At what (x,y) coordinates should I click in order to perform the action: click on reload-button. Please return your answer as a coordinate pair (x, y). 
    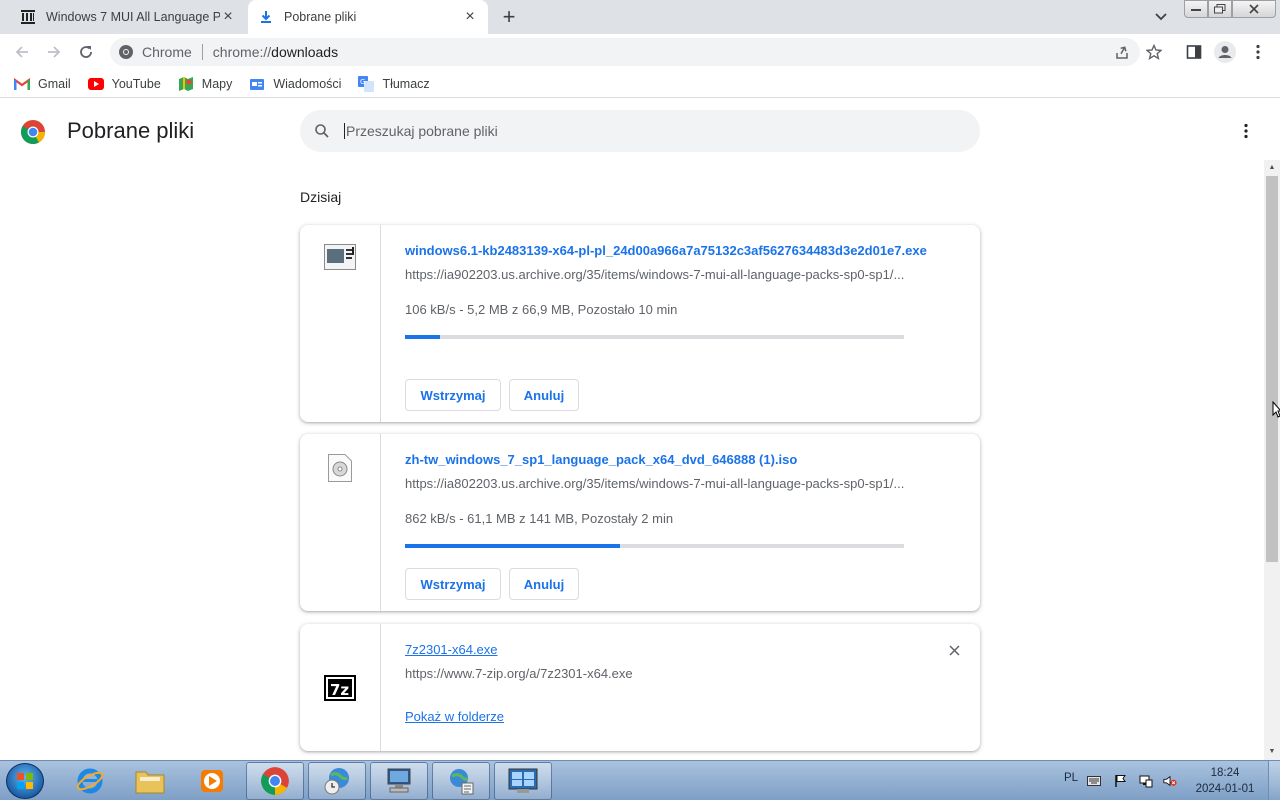
    Looking at the image, I should click on (86, 52).